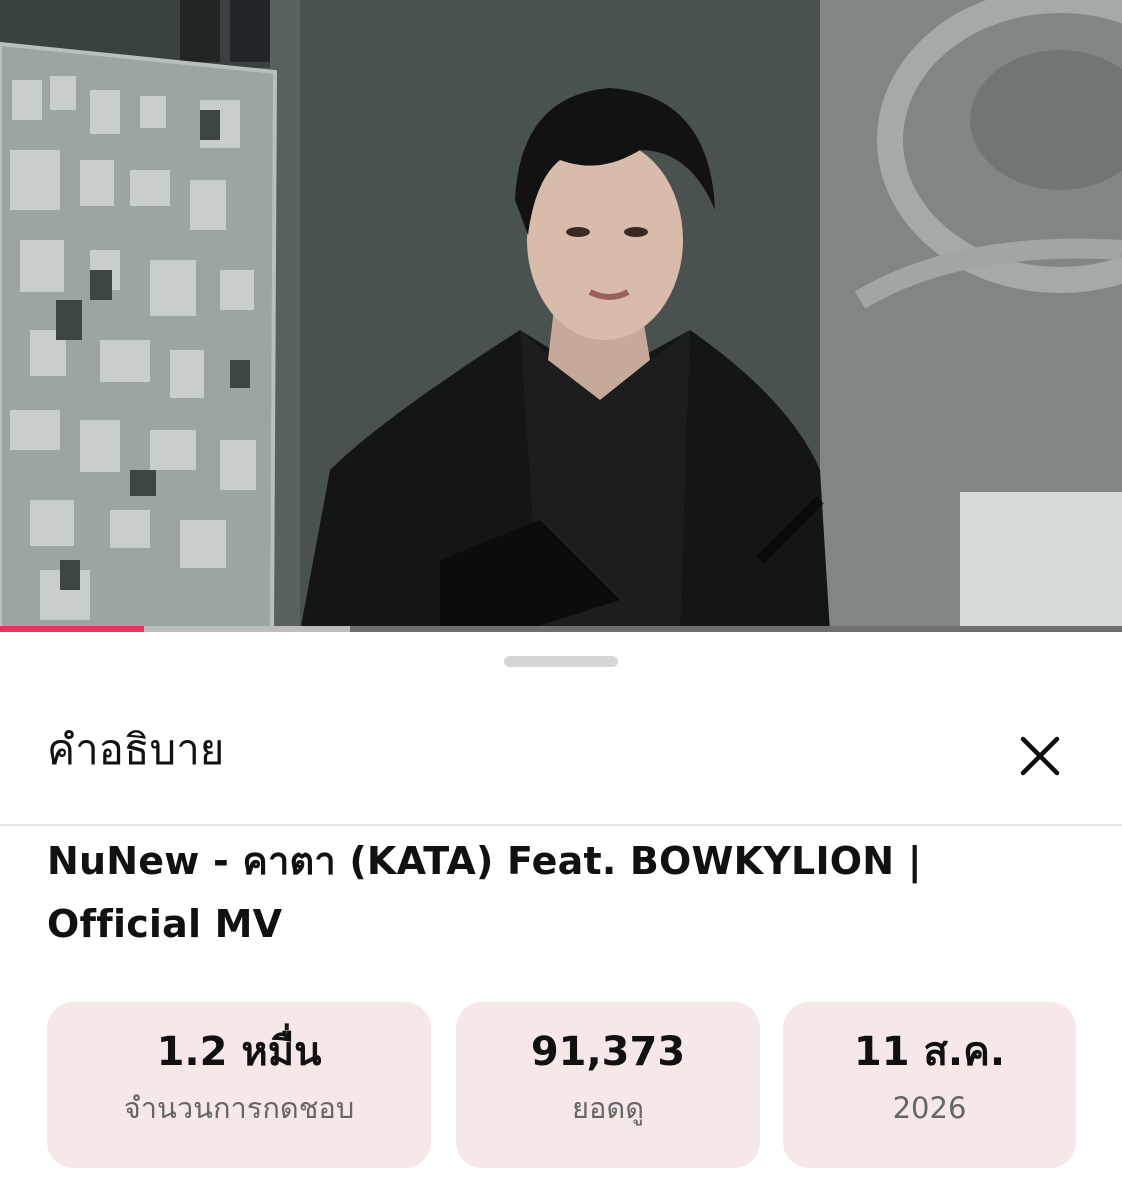  I want to click on likes-stat-card: 1.2 หมื่น จำนวนการกดชอบ, so click(239, 1085).